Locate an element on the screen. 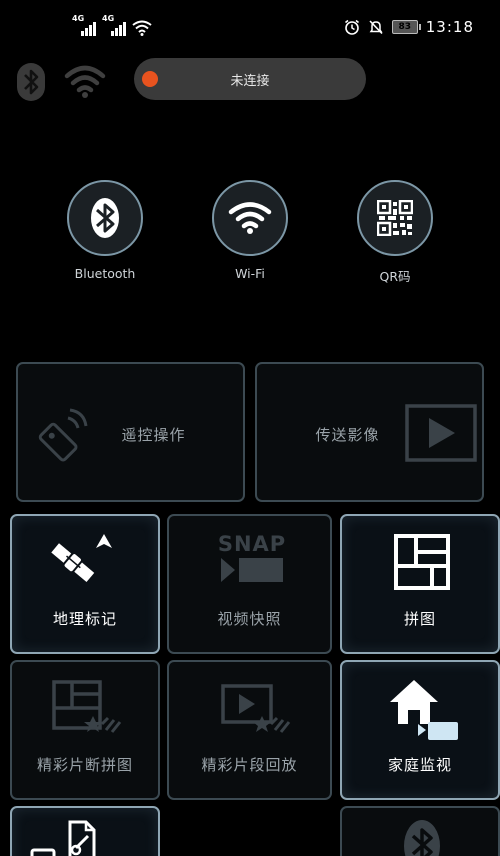  highlight-collage-tile: 精彩片断拼图 is located at coordinates (85, 730).